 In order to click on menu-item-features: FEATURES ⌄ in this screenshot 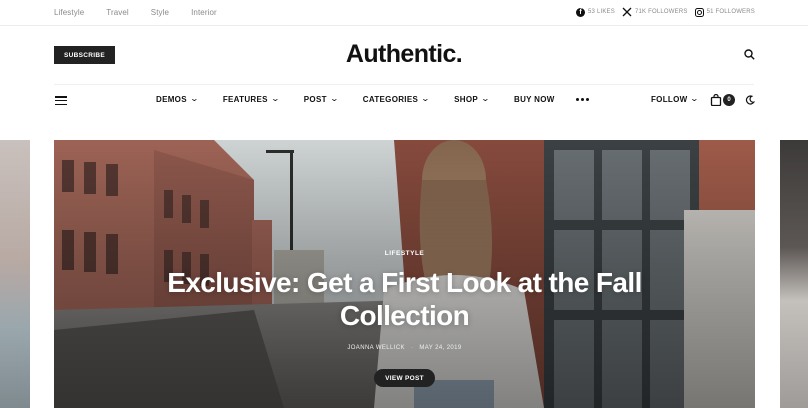, I will do `click(251, 98)`.